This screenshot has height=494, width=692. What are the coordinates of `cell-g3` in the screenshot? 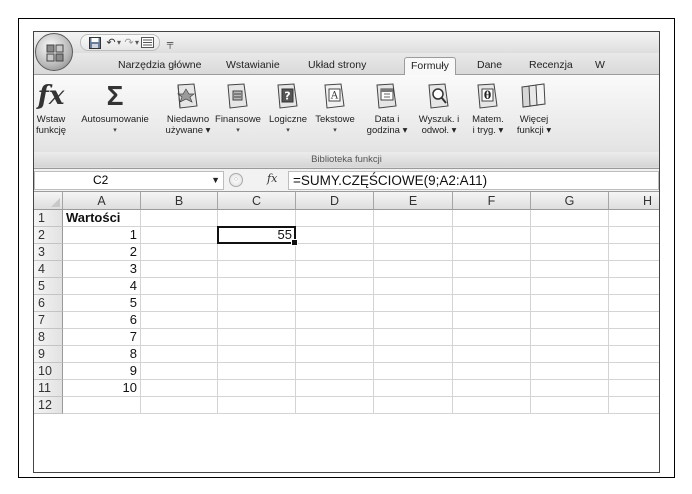 It's located at (570, 252).